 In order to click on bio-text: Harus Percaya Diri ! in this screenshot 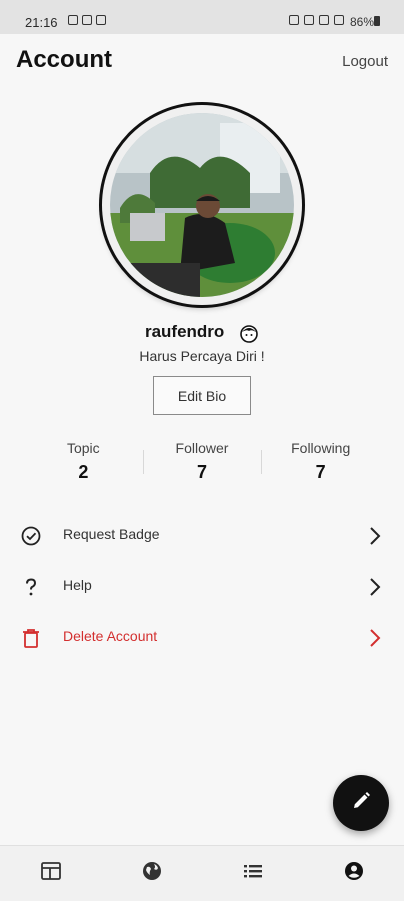, I will do `click(202, 356)`.